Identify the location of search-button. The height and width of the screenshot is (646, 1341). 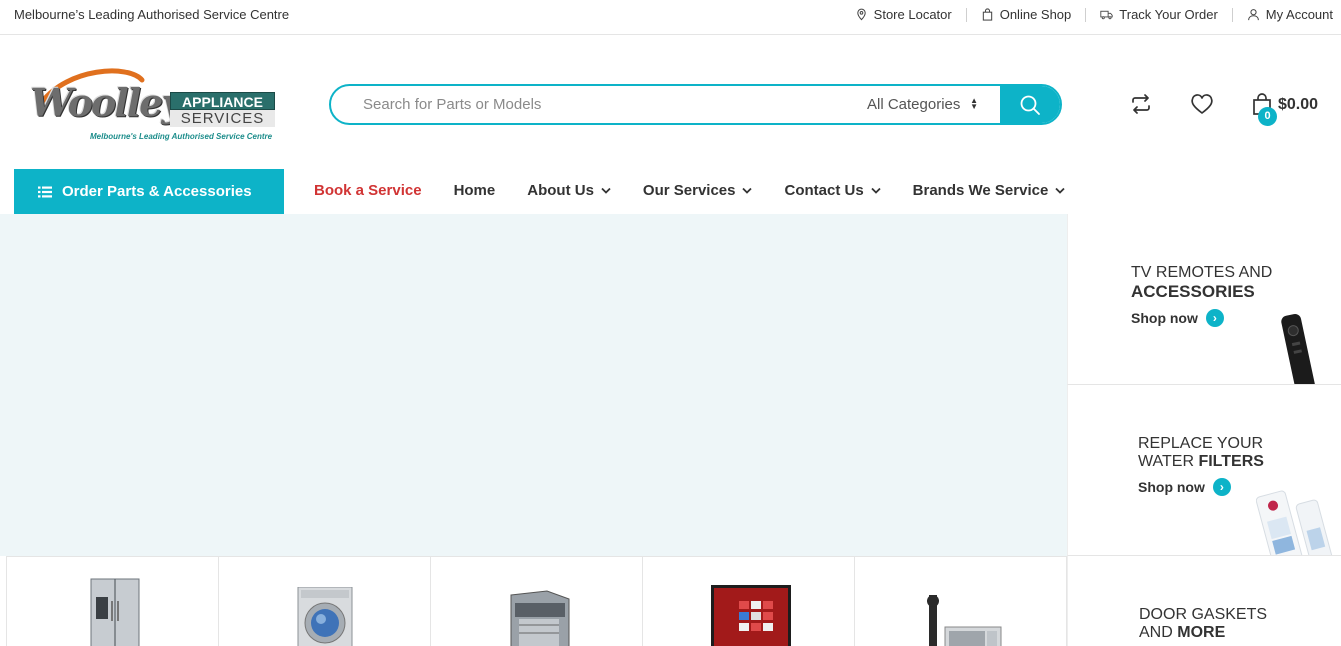
(1030, 104).